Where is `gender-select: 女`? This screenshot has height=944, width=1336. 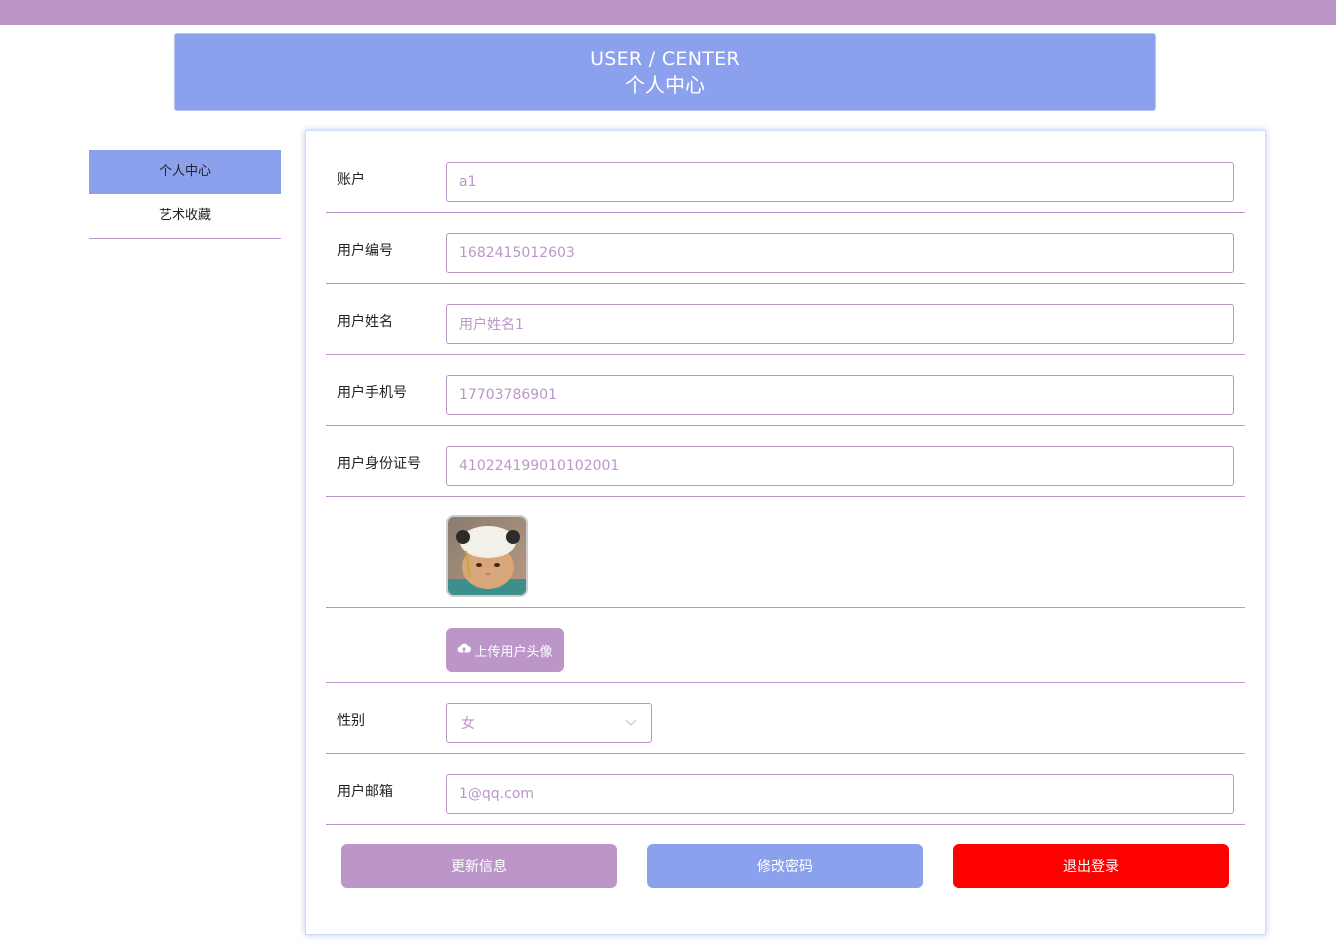 gender-select: 女 is located at coordinates (549, 723).